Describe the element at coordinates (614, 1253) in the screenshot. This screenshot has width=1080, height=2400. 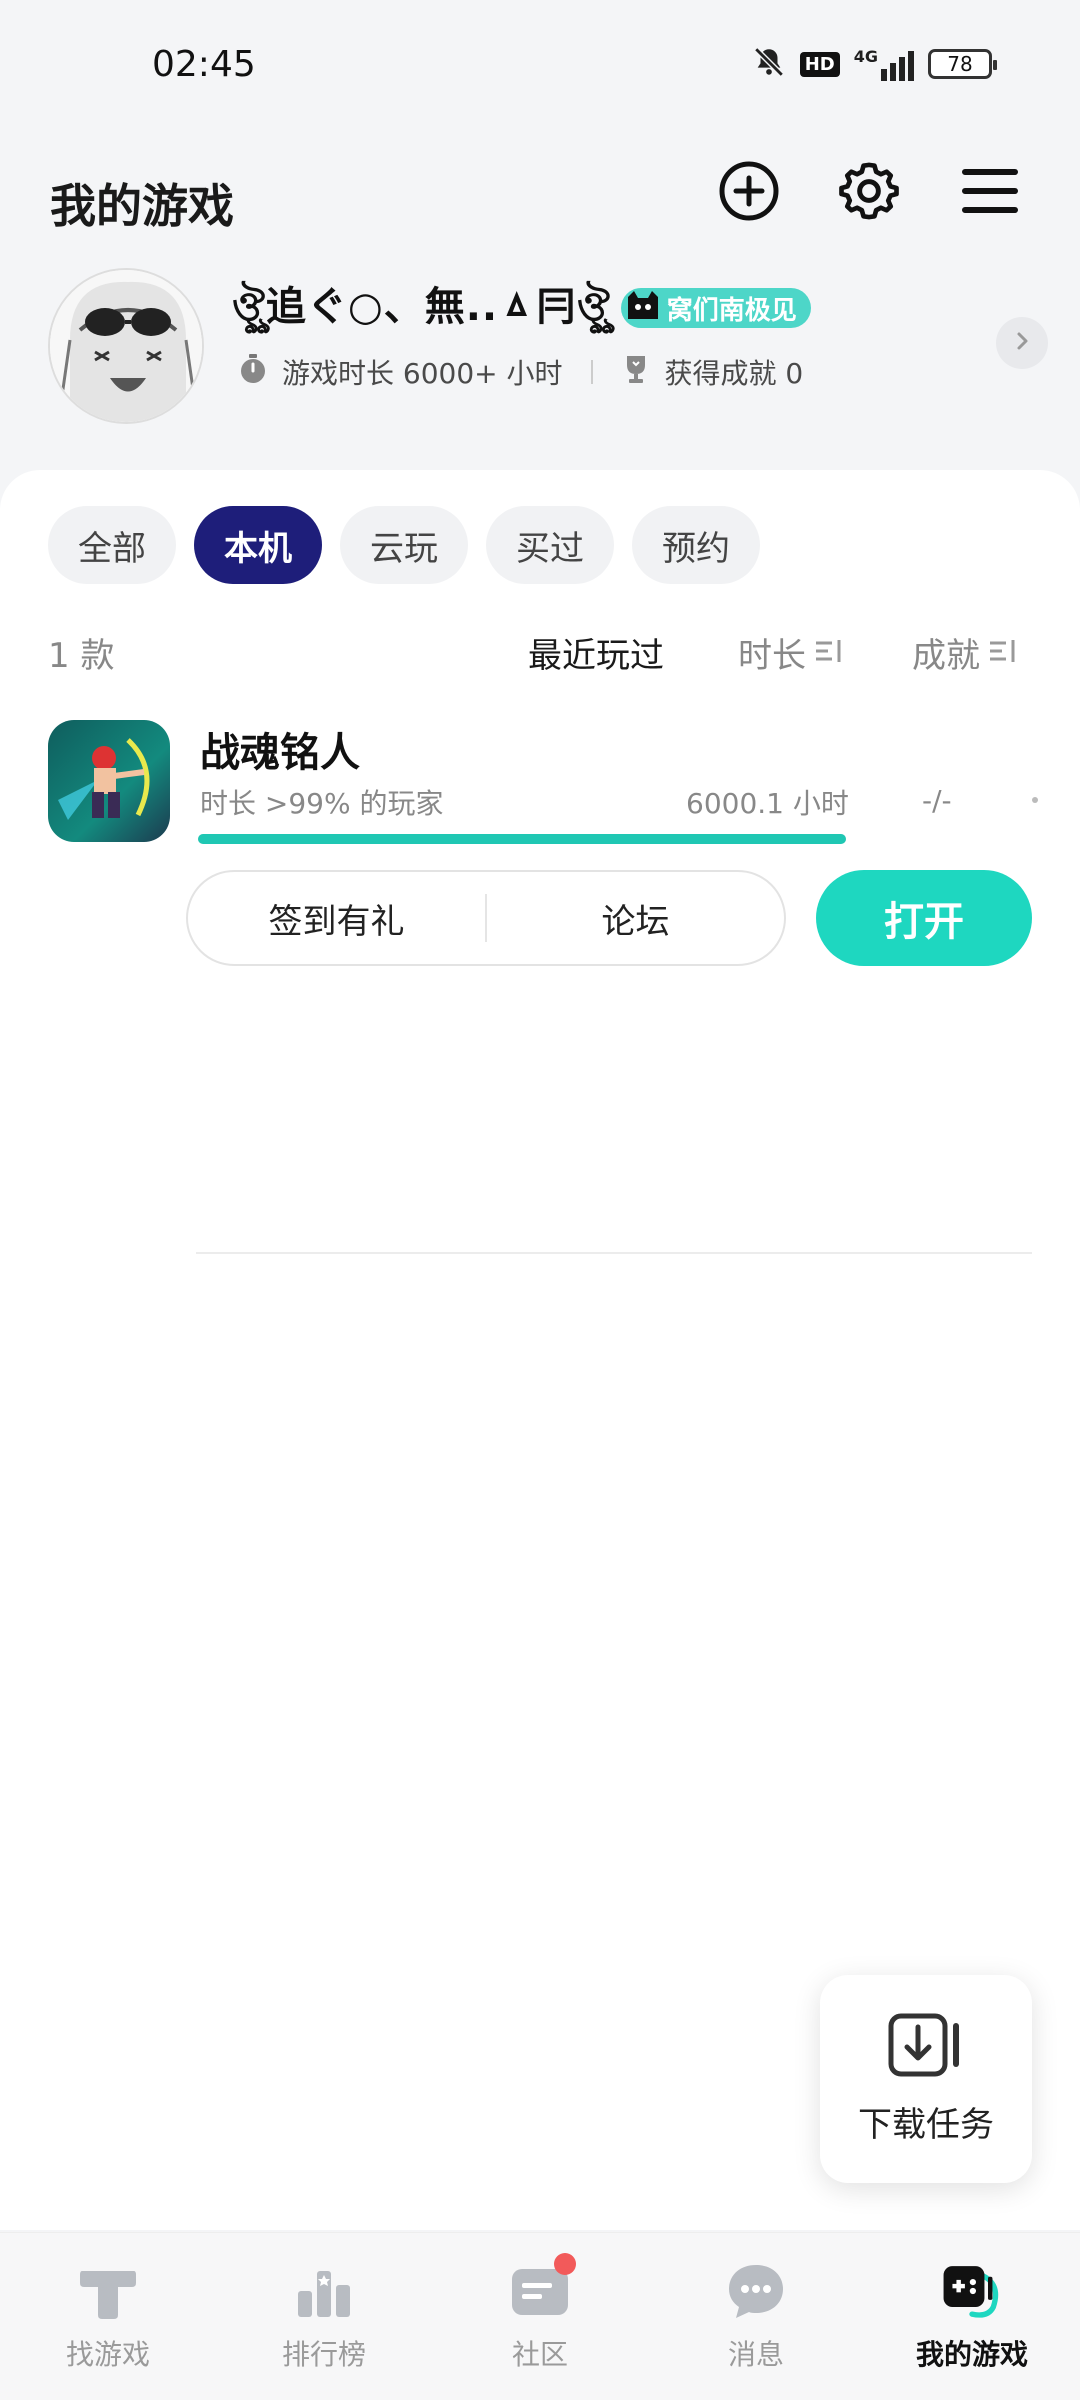
I see `row-divider` at that location.